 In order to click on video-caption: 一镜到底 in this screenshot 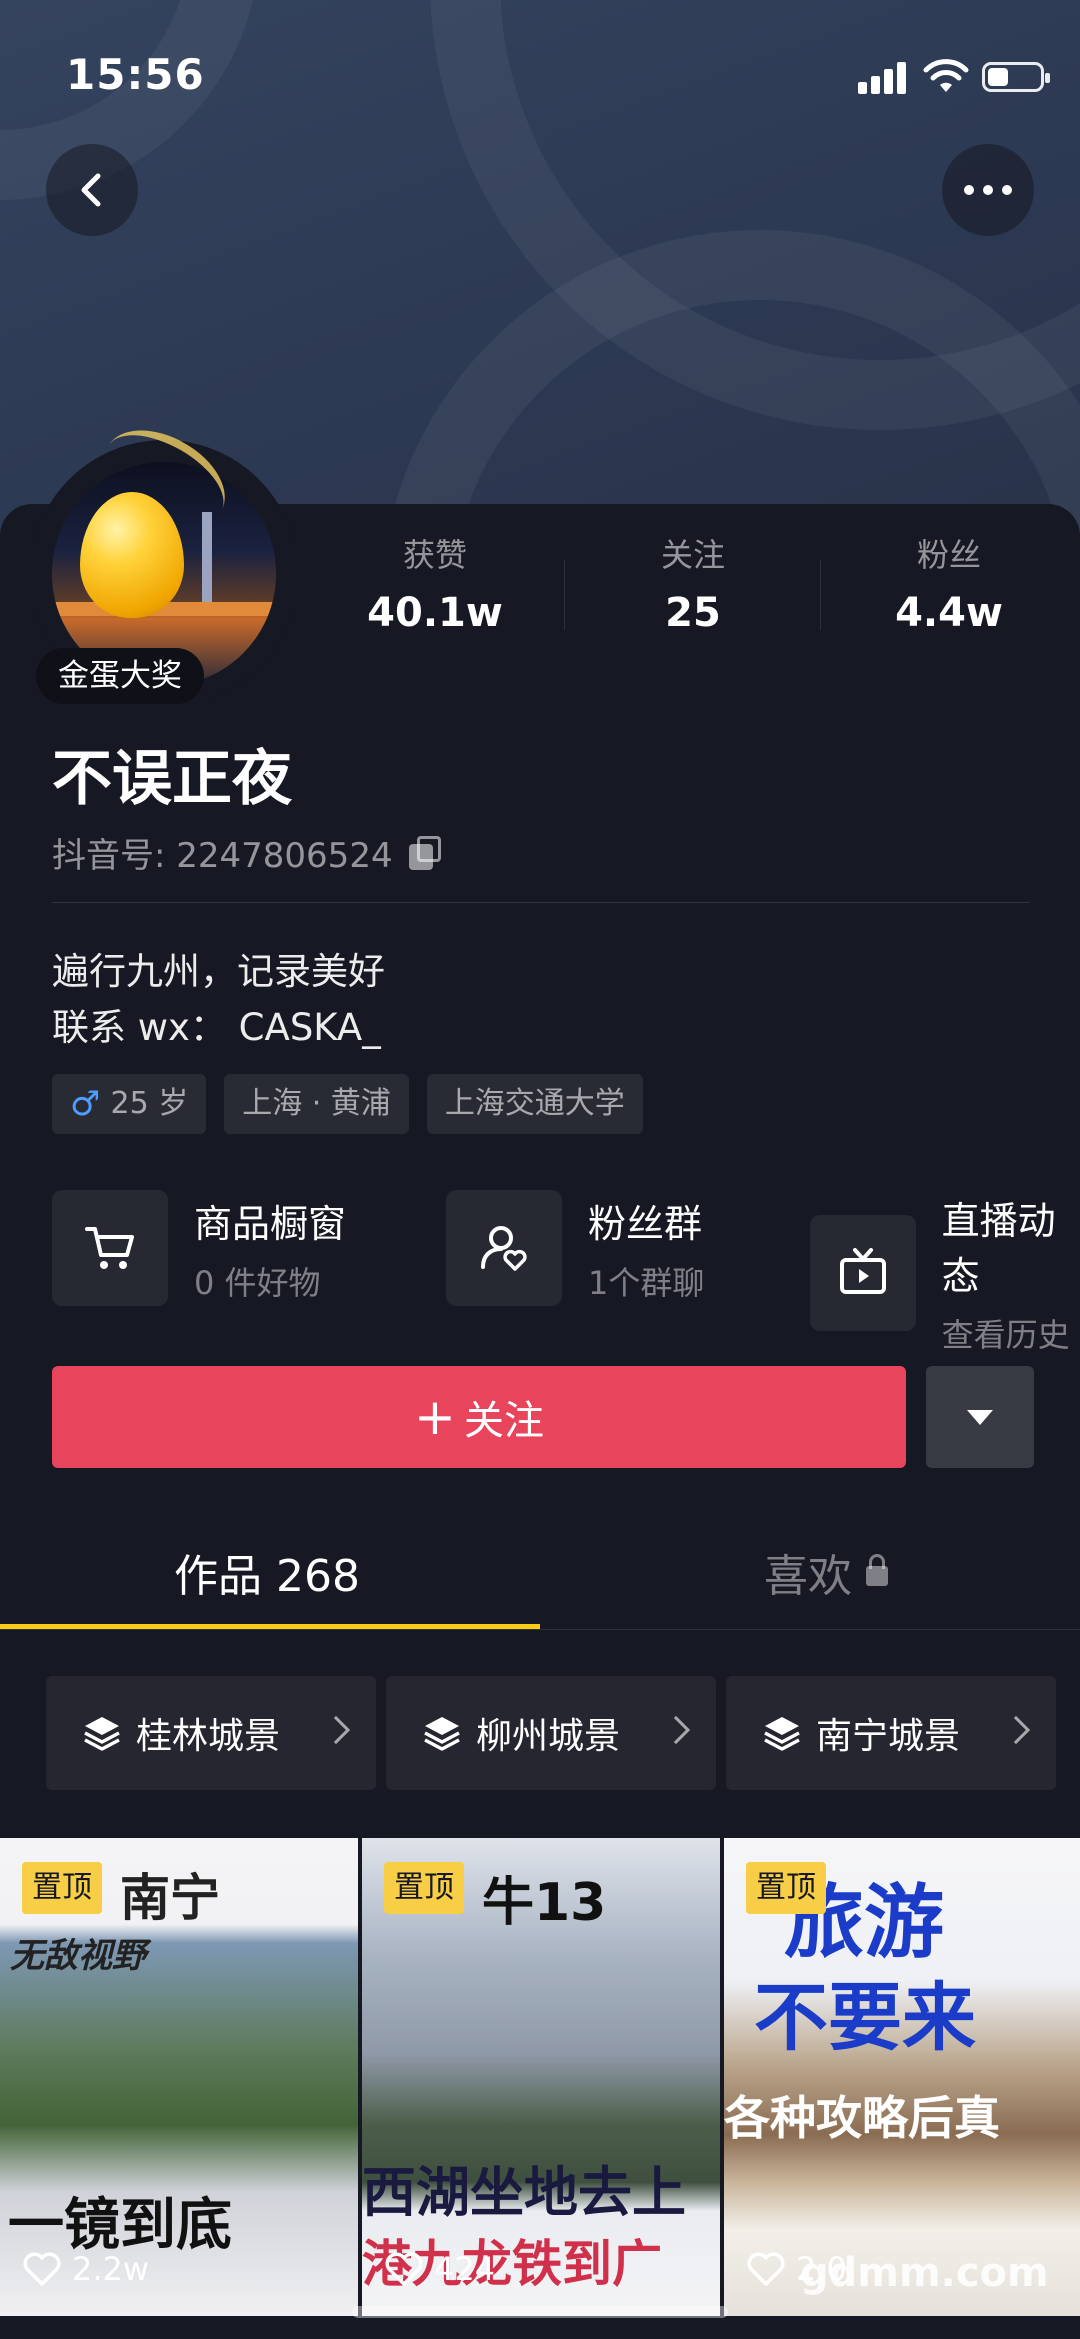, I will do `click(120, 2225)`.